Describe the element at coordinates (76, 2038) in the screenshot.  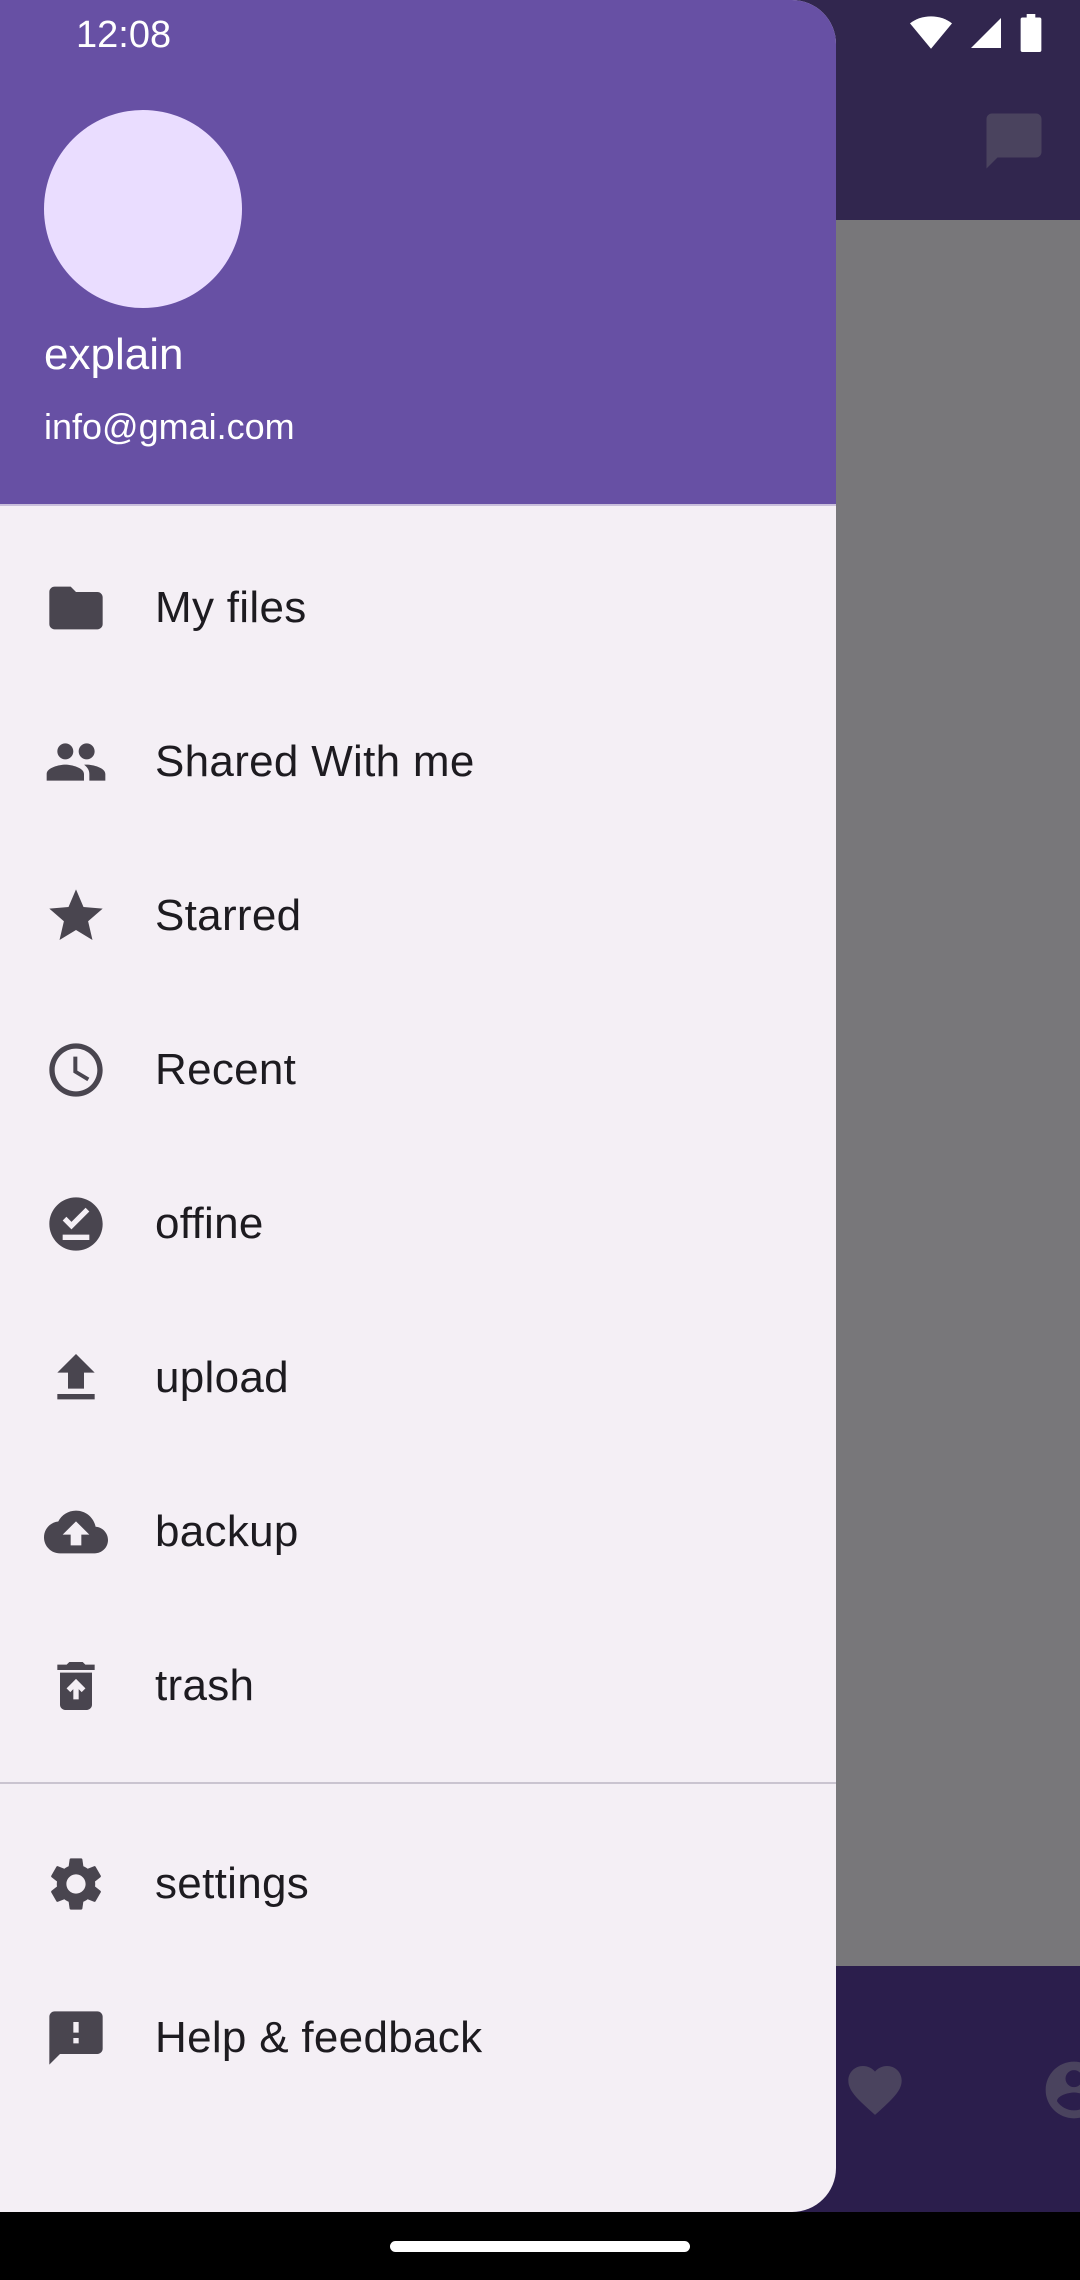
I see `feedback-icon` at that location.